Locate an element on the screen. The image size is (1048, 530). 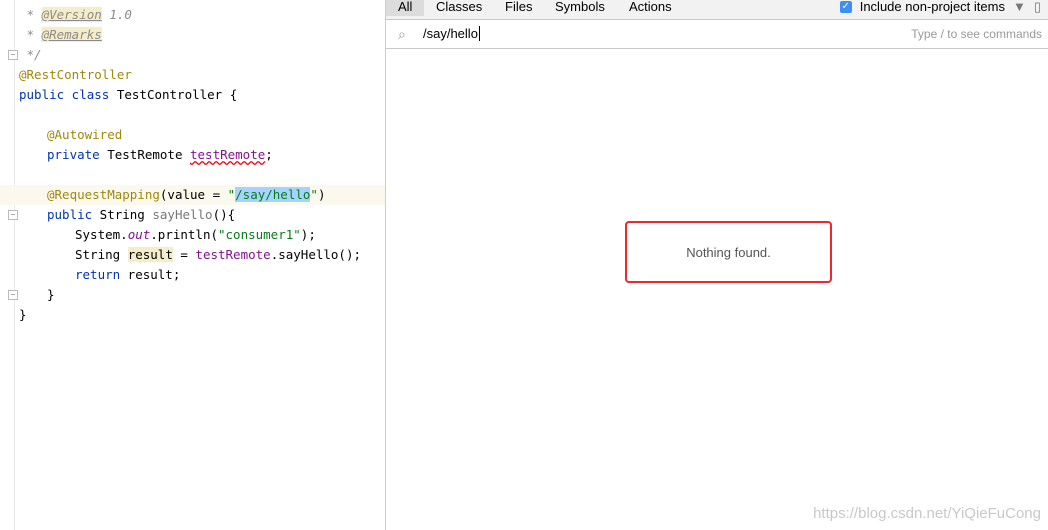
tab-actions: Actions is located at coordinates (650, 8).